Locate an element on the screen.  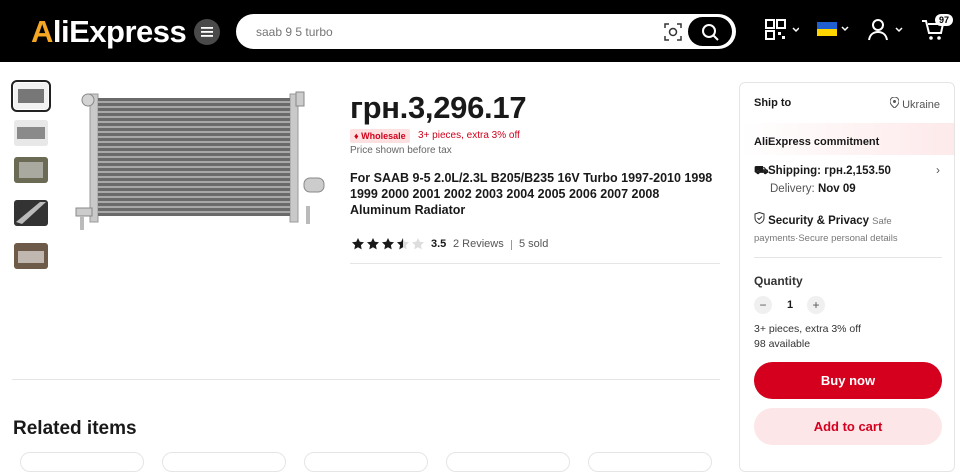
quantity-increase-button: + is located at coordinates (816, 305).